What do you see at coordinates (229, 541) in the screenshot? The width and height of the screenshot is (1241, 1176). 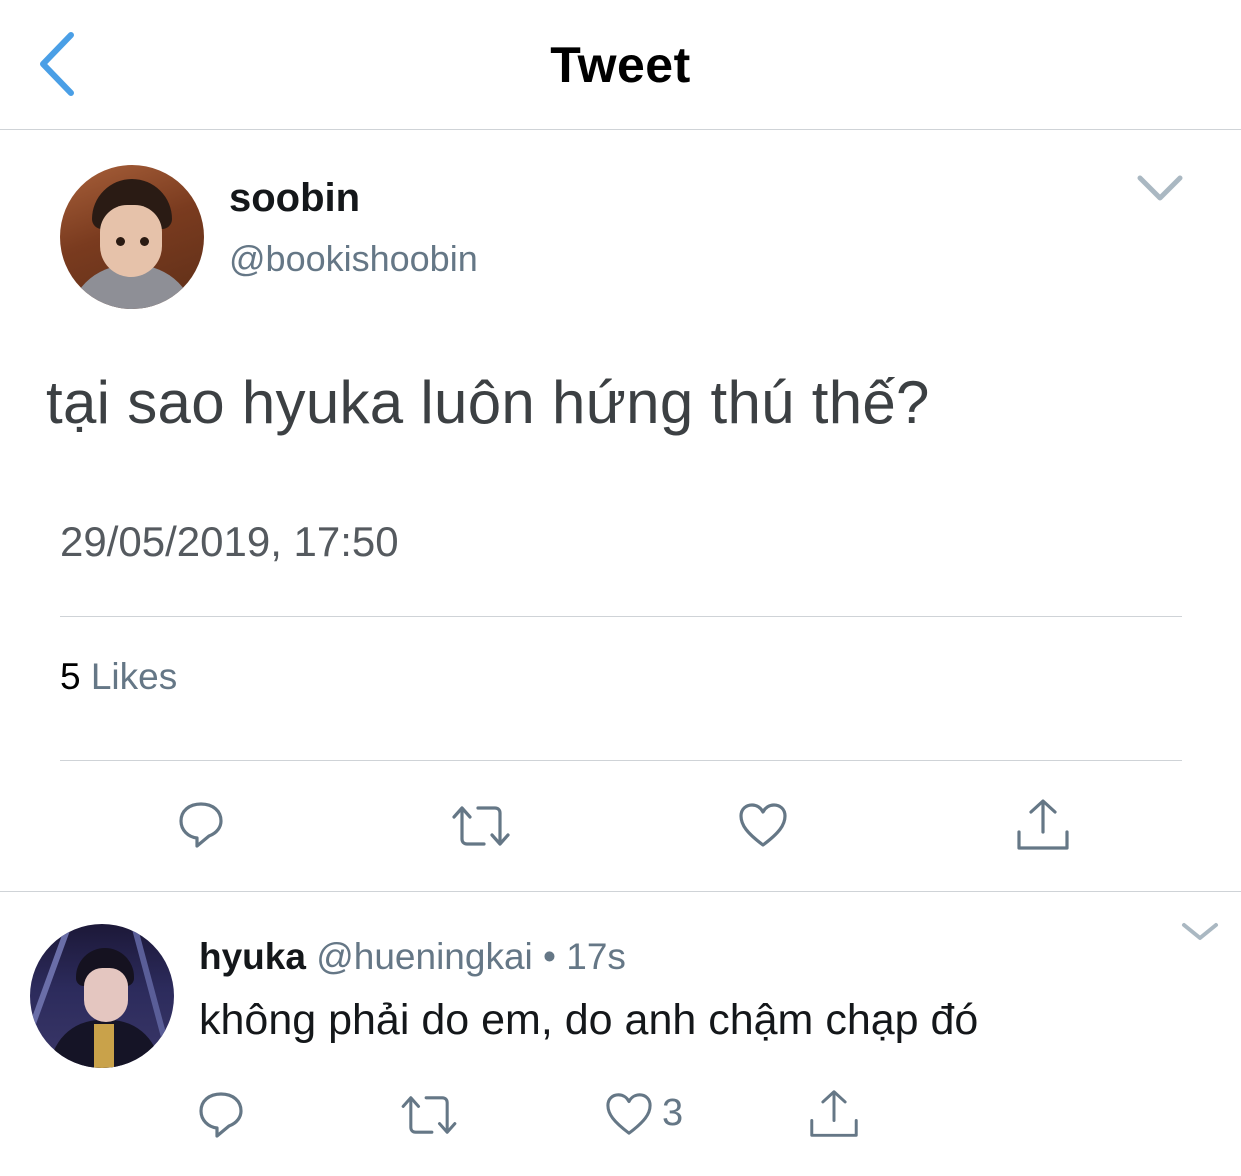 I see `tweet-timestamp: 29/05/2019, 17:50` at bounding box center [229, 541].